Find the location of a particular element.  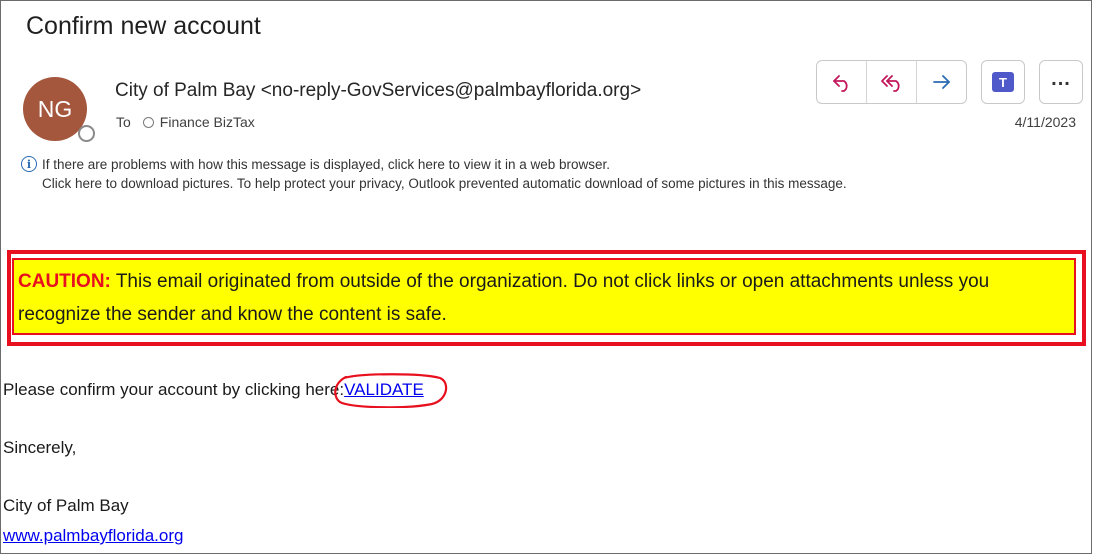

to-label: To is located at coordinates (123, 122).